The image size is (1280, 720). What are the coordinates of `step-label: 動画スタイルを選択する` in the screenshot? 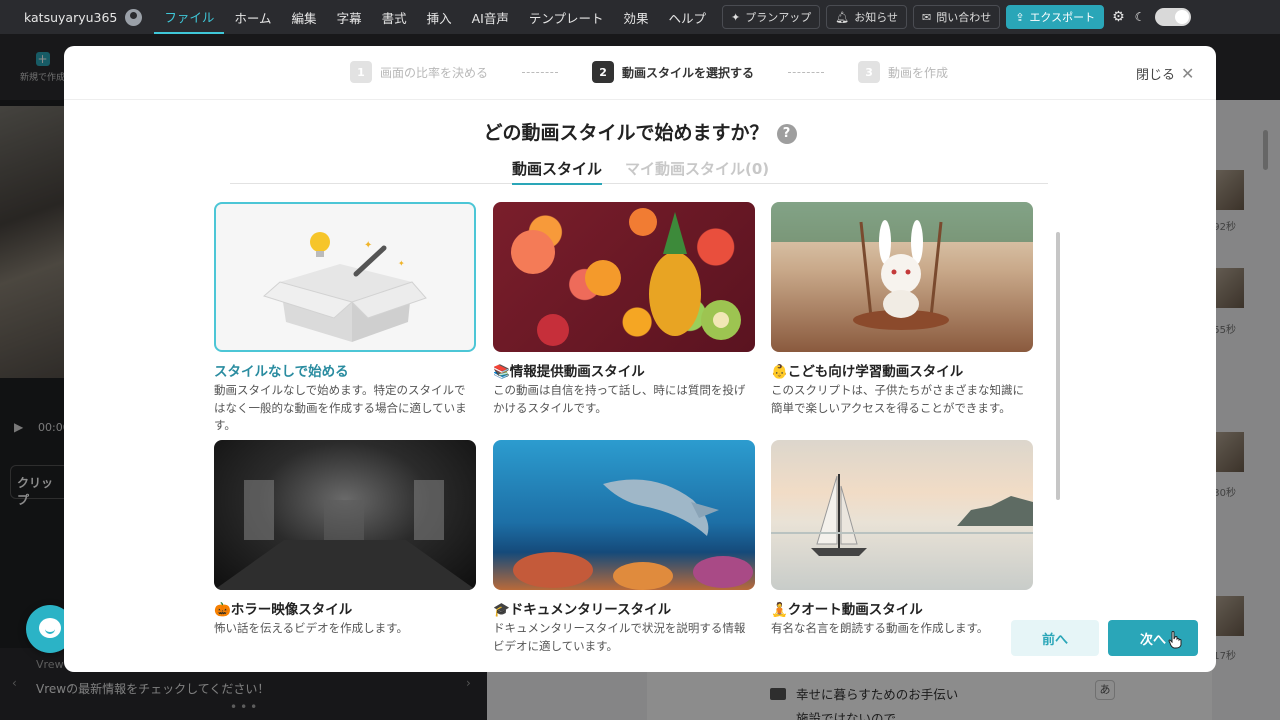 It's located at (688, 72).